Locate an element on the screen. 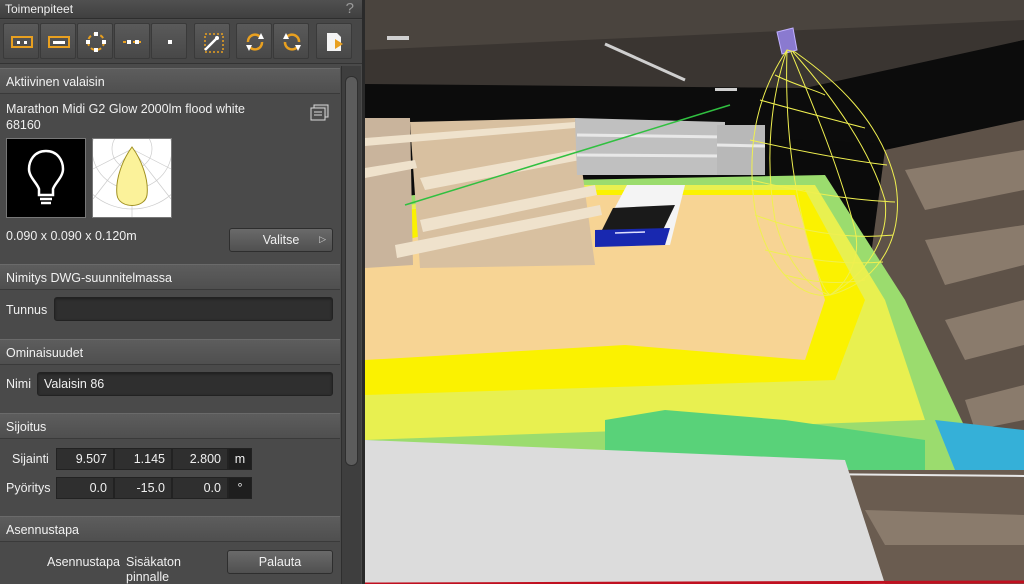 This screenshot has width=1024, height=584. point-icon is located at coordinates (170, 42).